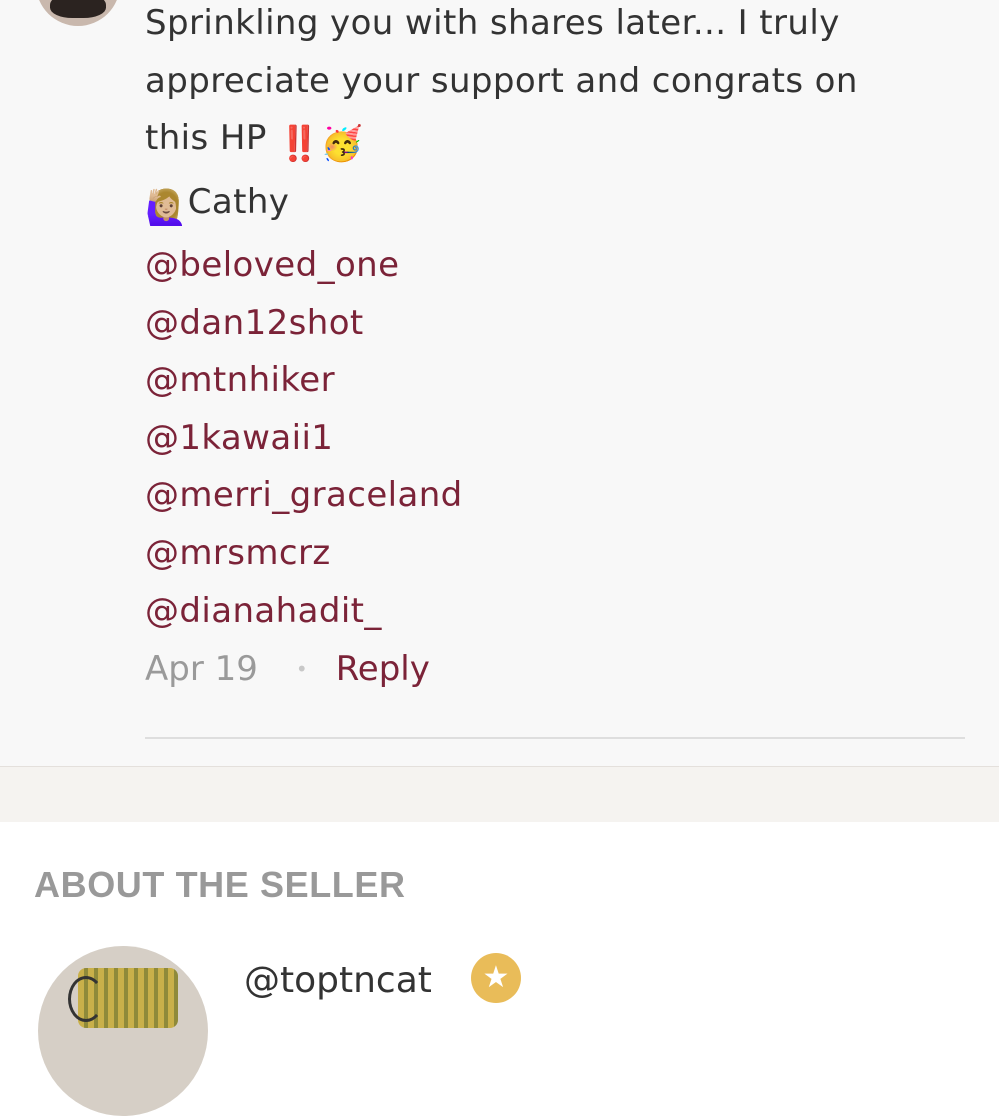  What do you see at coordinates (86, 999) in the screenshot?
I see `avatar-bag-strap` at bounding box center [86, 999].